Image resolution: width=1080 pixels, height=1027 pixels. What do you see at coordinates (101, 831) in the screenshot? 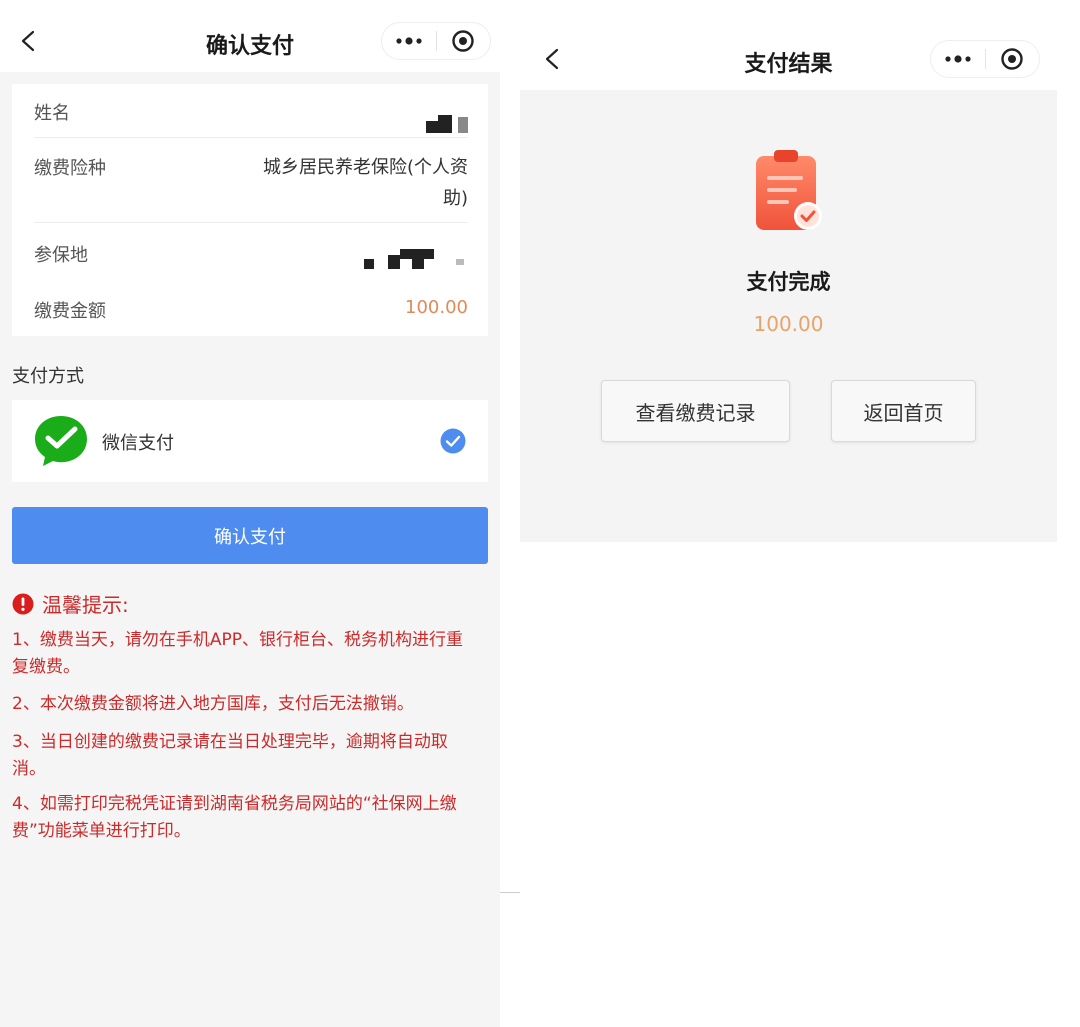
I see `tip-line: 费”功能菜单进行打印。` at bounding box center [101, 831].